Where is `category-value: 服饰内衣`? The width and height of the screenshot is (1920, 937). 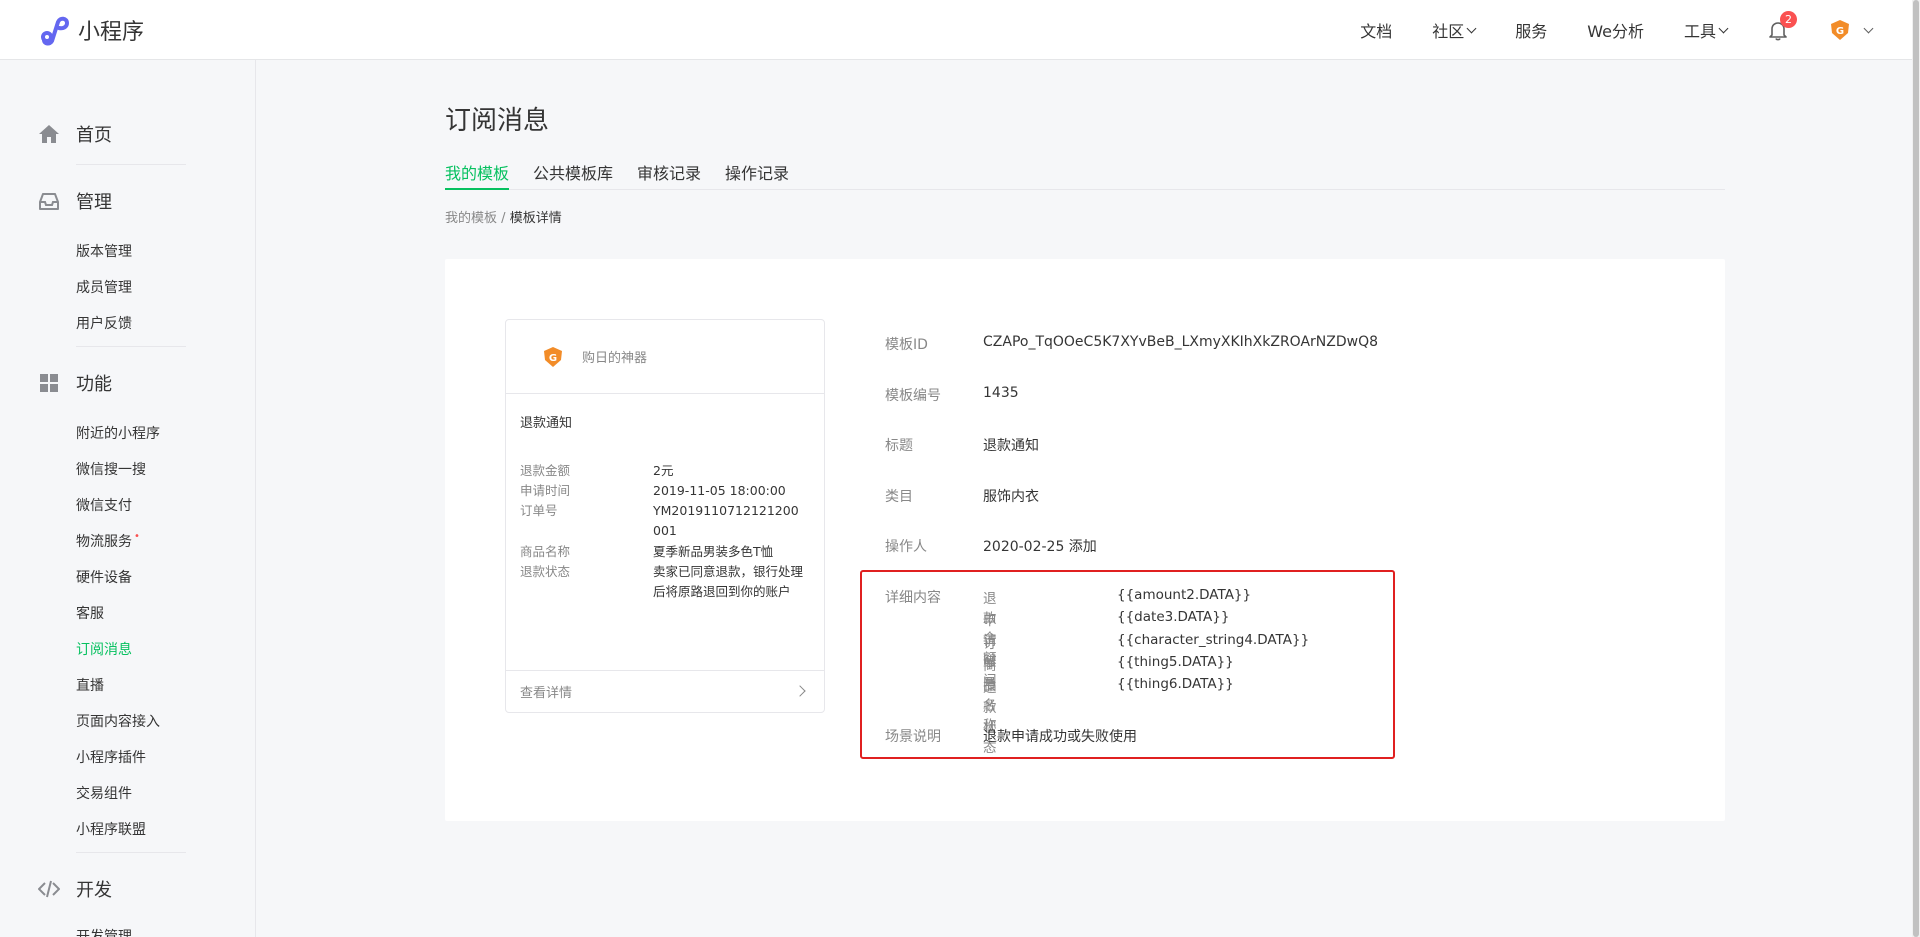 category-value: 服饰内衣 is located at coordinates (1011, 497).